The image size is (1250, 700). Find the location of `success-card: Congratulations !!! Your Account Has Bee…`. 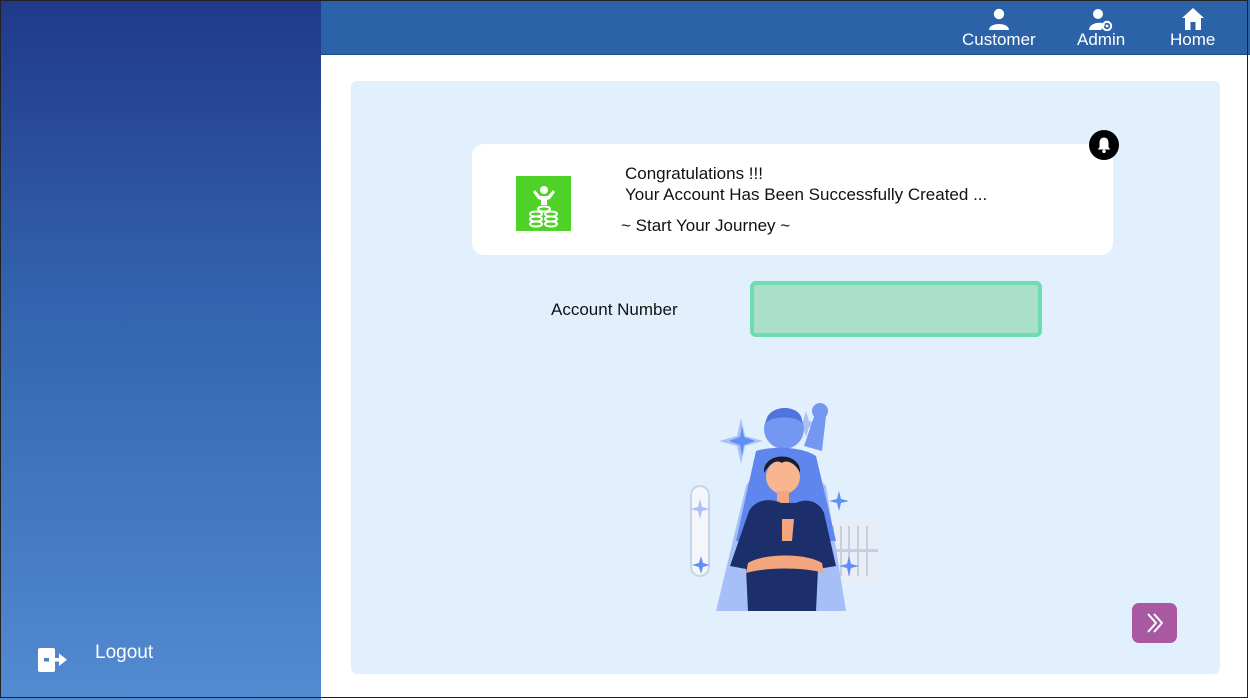

success-card: Congratulations !!! Your Account Has Bee… is located at coordinates (792, 199).